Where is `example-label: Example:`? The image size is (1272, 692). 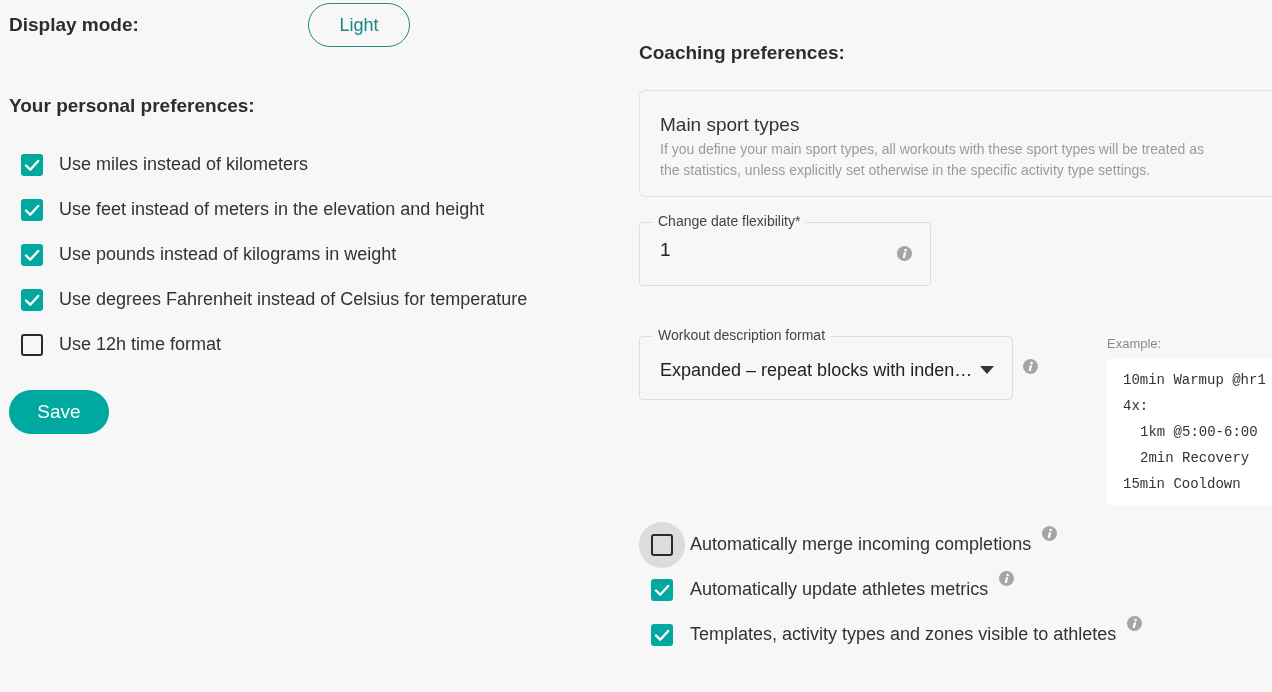 example-label: Example: is located at coordinates (1134, 344).